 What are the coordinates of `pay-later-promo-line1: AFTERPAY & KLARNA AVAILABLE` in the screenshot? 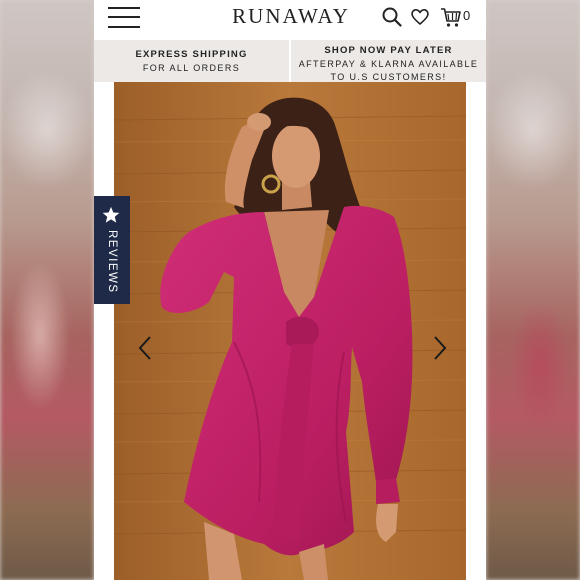 It's located at (388, 64).